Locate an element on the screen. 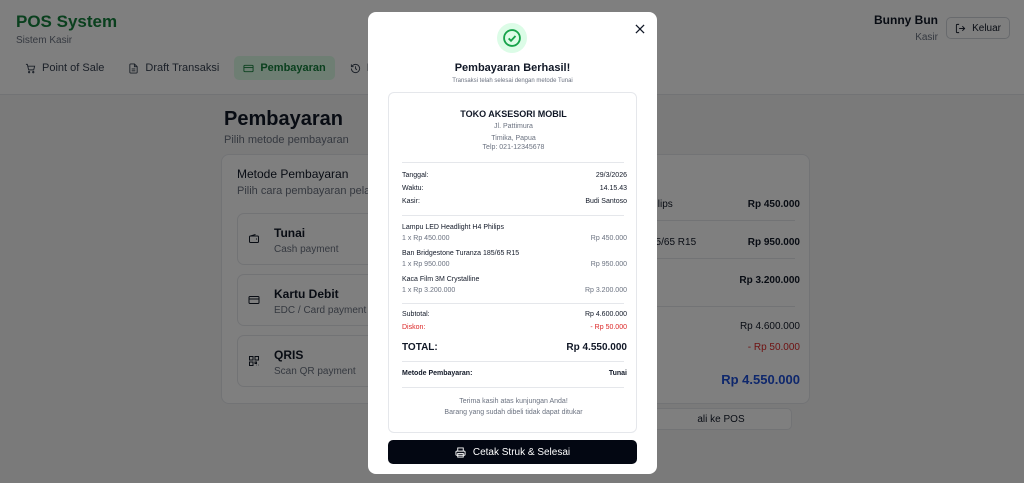 The height and width of the screenshot is (483, 1024). cashier-value: Budi Santoso is located at coordinates (606, 201).